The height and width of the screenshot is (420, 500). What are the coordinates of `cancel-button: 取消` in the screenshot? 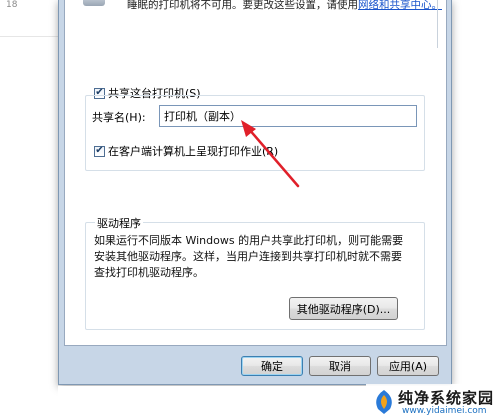 It's located at (340, 366).